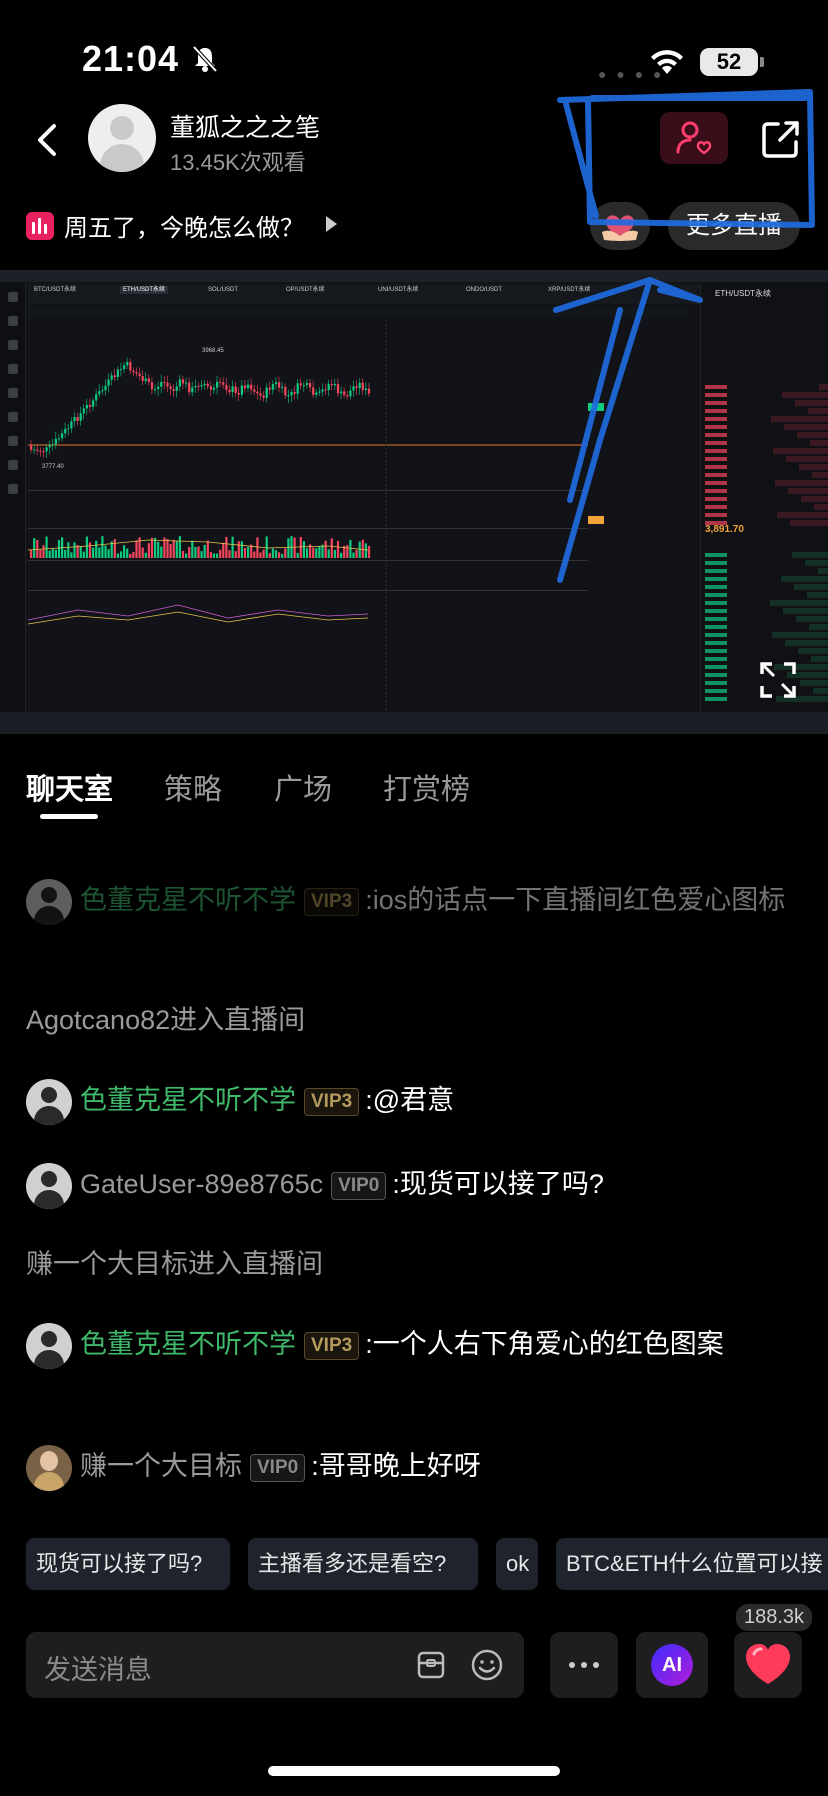 The width and height of the screenshot is (828, 1796). I want to click on pair-tab: OP/USDT永续, so click(305, 290).